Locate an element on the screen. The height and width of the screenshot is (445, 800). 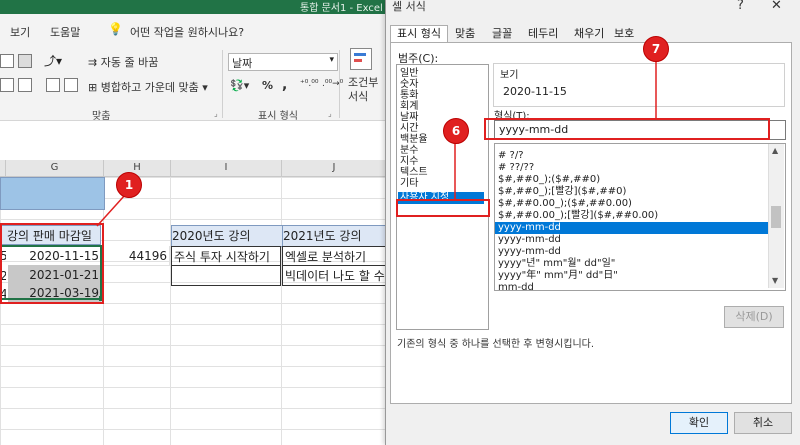
lightbulb-icon: 💡 is located at coordinates (115, 29).